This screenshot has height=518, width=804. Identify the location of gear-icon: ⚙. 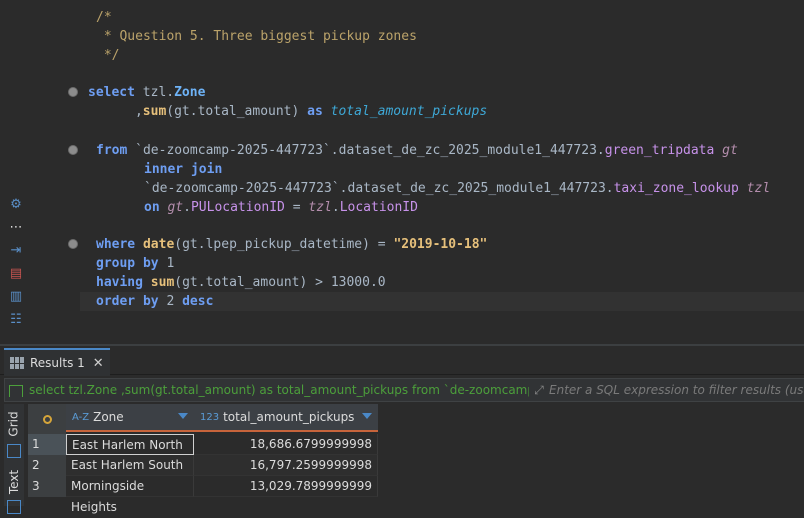
(16, 204).